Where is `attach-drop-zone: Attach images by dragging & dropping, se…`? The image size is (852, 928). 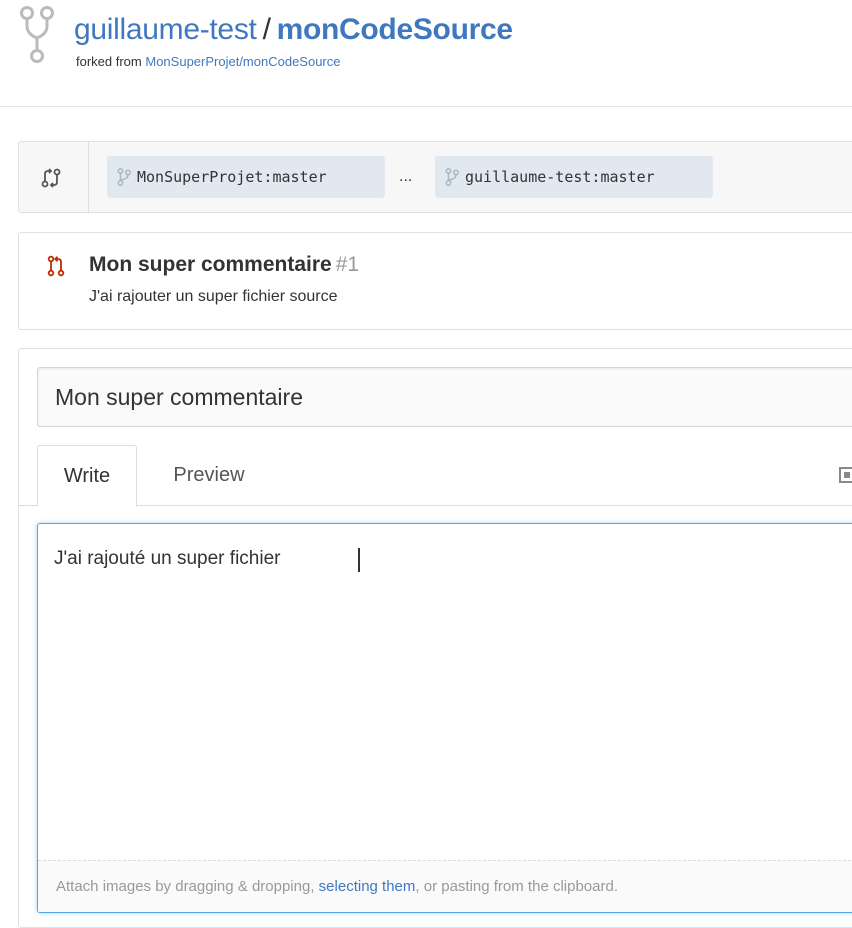 attach-drop-zone: Attach images by dragging & dropping, se… is located at coordinates (445, 886).